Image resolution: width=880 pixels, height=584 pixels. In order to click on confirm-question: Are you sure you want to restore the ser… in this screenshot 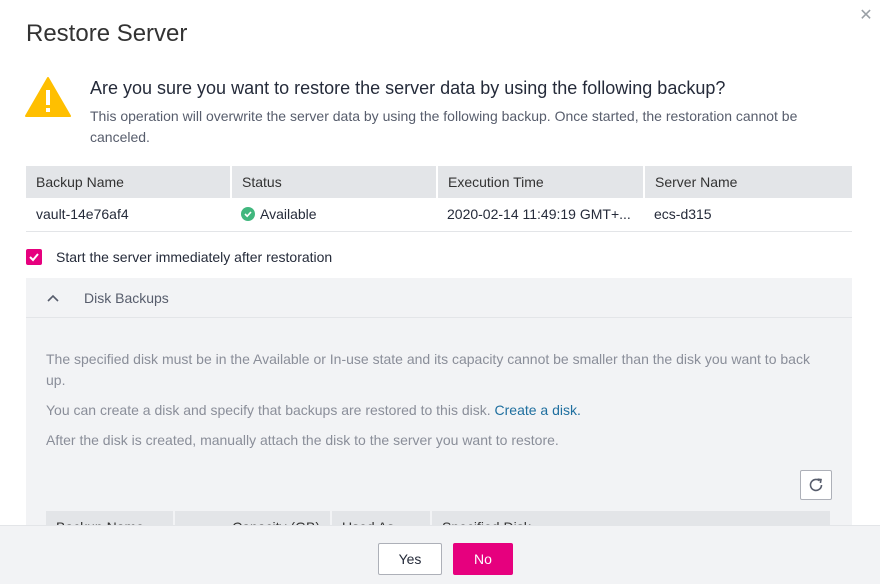, I will do `click(408, 88)`.